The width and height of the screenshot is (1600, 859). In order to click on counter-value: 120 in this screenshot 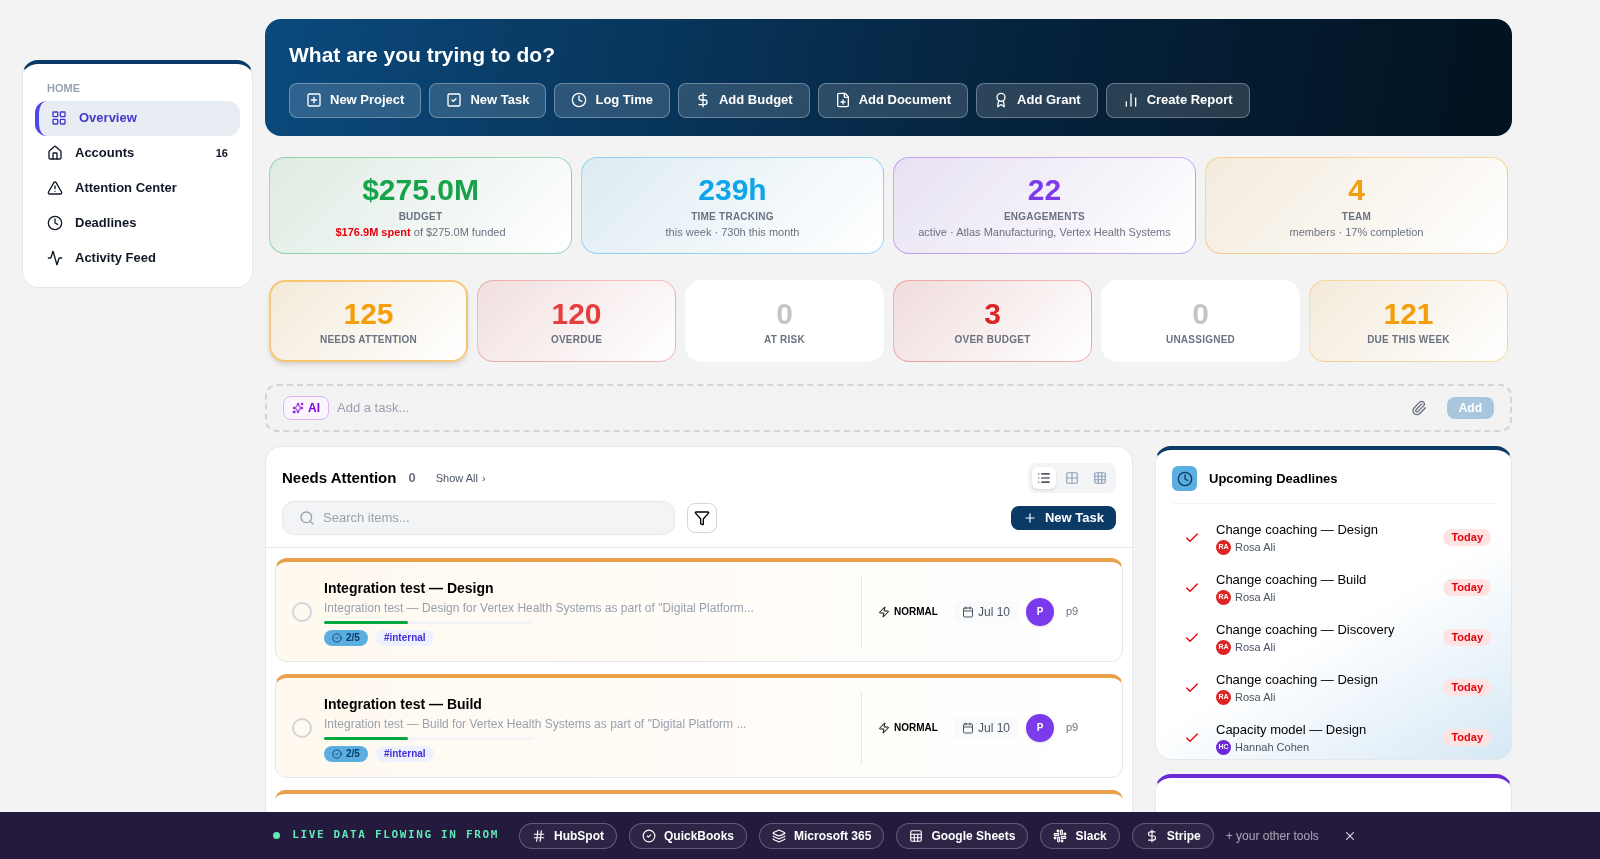, I will do `click(576, 313)`.